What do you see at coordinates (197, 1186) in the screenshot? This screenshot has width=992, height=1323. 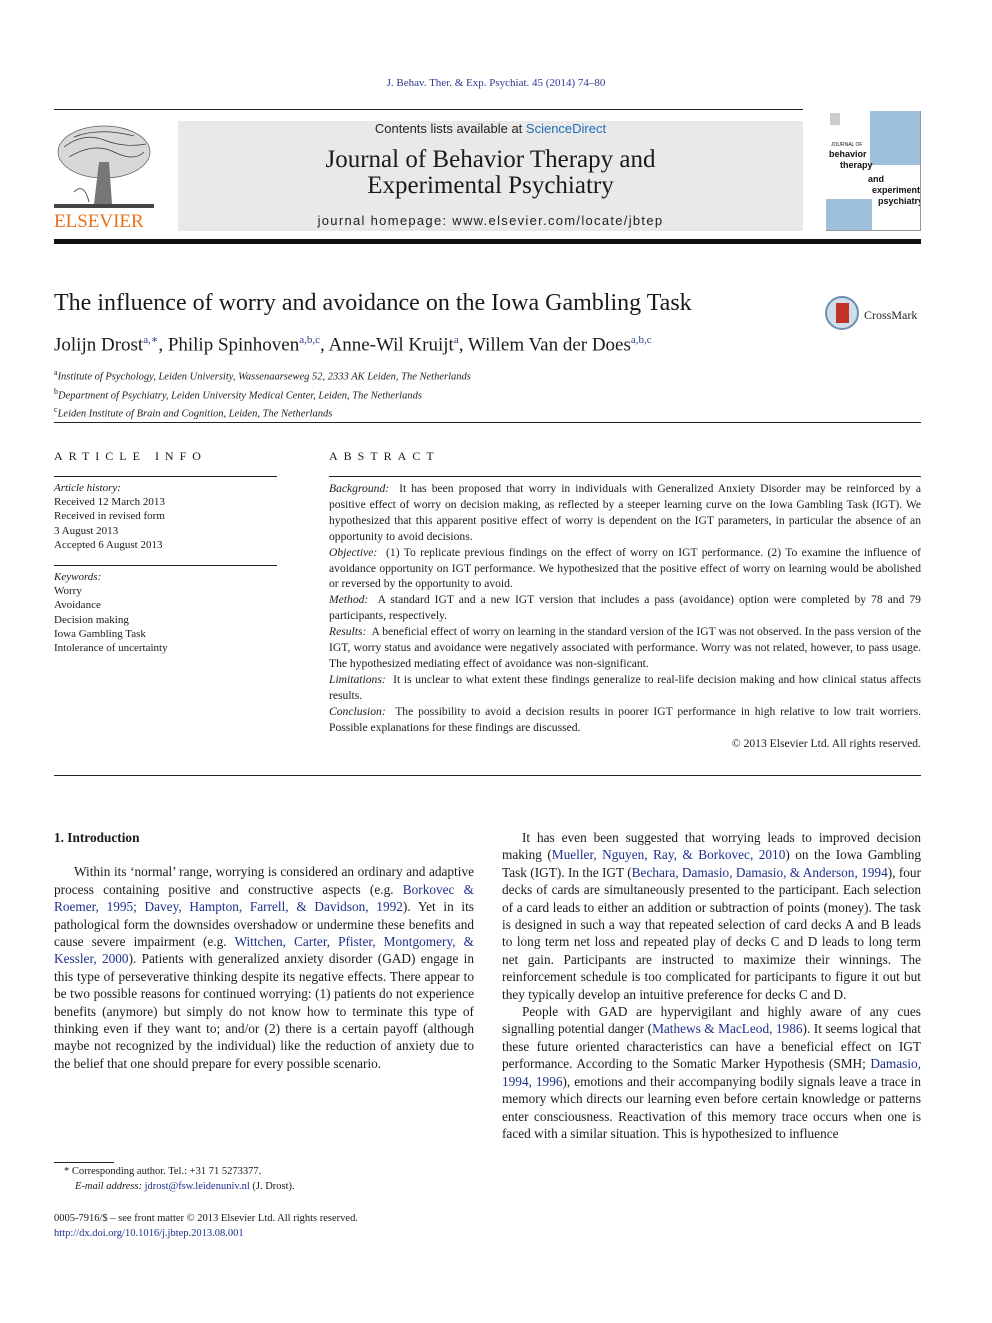 I see `email-link: jdrost@fsw.leidenuniv.nl` at bounding box center [197, 1186].